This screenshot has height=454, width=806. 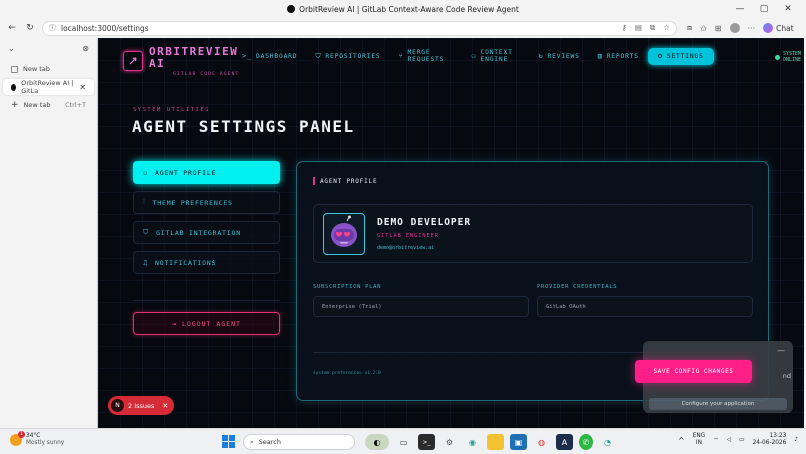 I want to click on windows-start-icon, so click(x=228, y=441).